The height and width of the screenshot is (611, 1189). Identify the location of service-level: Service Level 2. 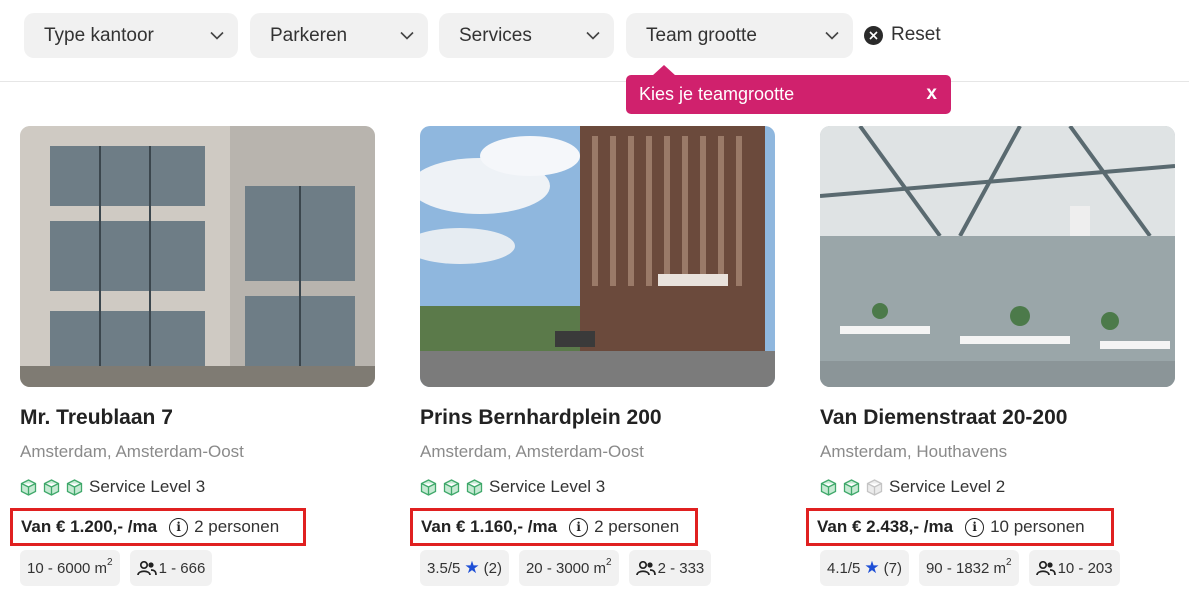
(912, 487).